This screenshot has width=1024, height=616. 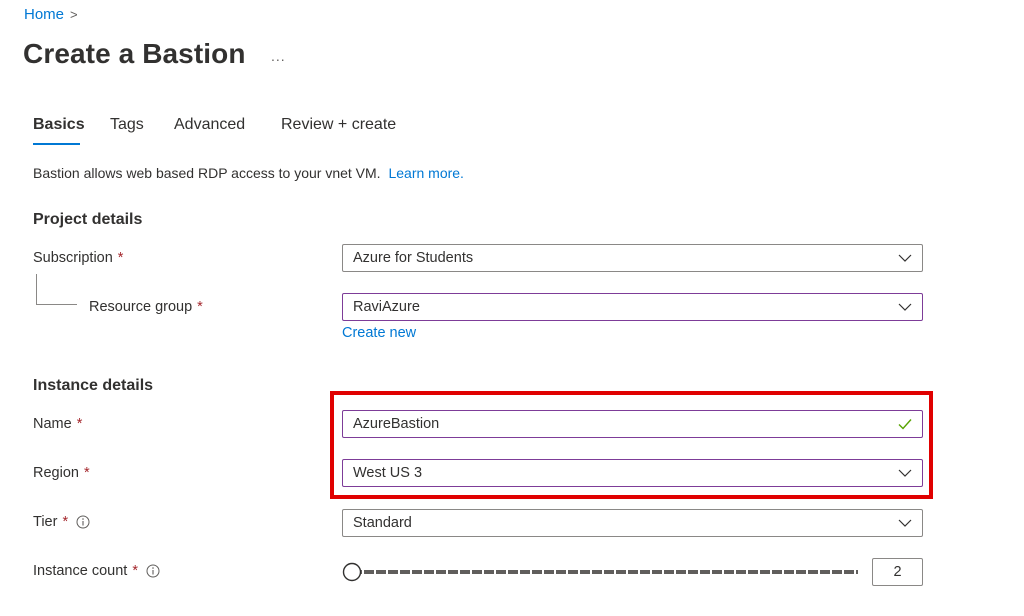 What do you see at coordinates (338, 125) in the screenshot?
I see `tab-review-create: Review + create` at bounding box center [338, 125].